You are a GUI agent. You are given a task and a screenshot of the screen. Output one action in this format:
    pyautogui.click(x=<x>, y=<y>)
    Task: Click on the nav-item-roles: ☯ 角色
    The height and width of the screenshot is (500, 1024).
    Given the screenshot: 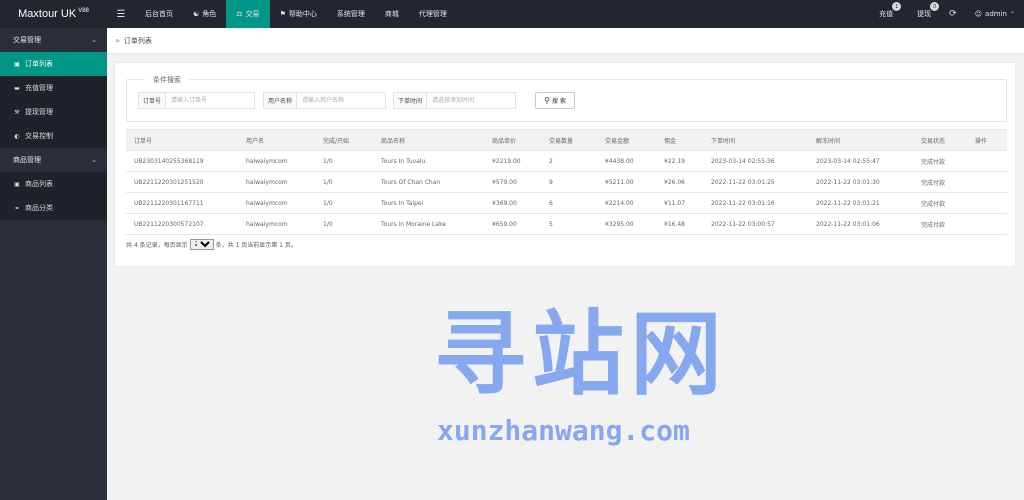 What is the action you would take?
    pyautogui.click(x=204, y=14)
    